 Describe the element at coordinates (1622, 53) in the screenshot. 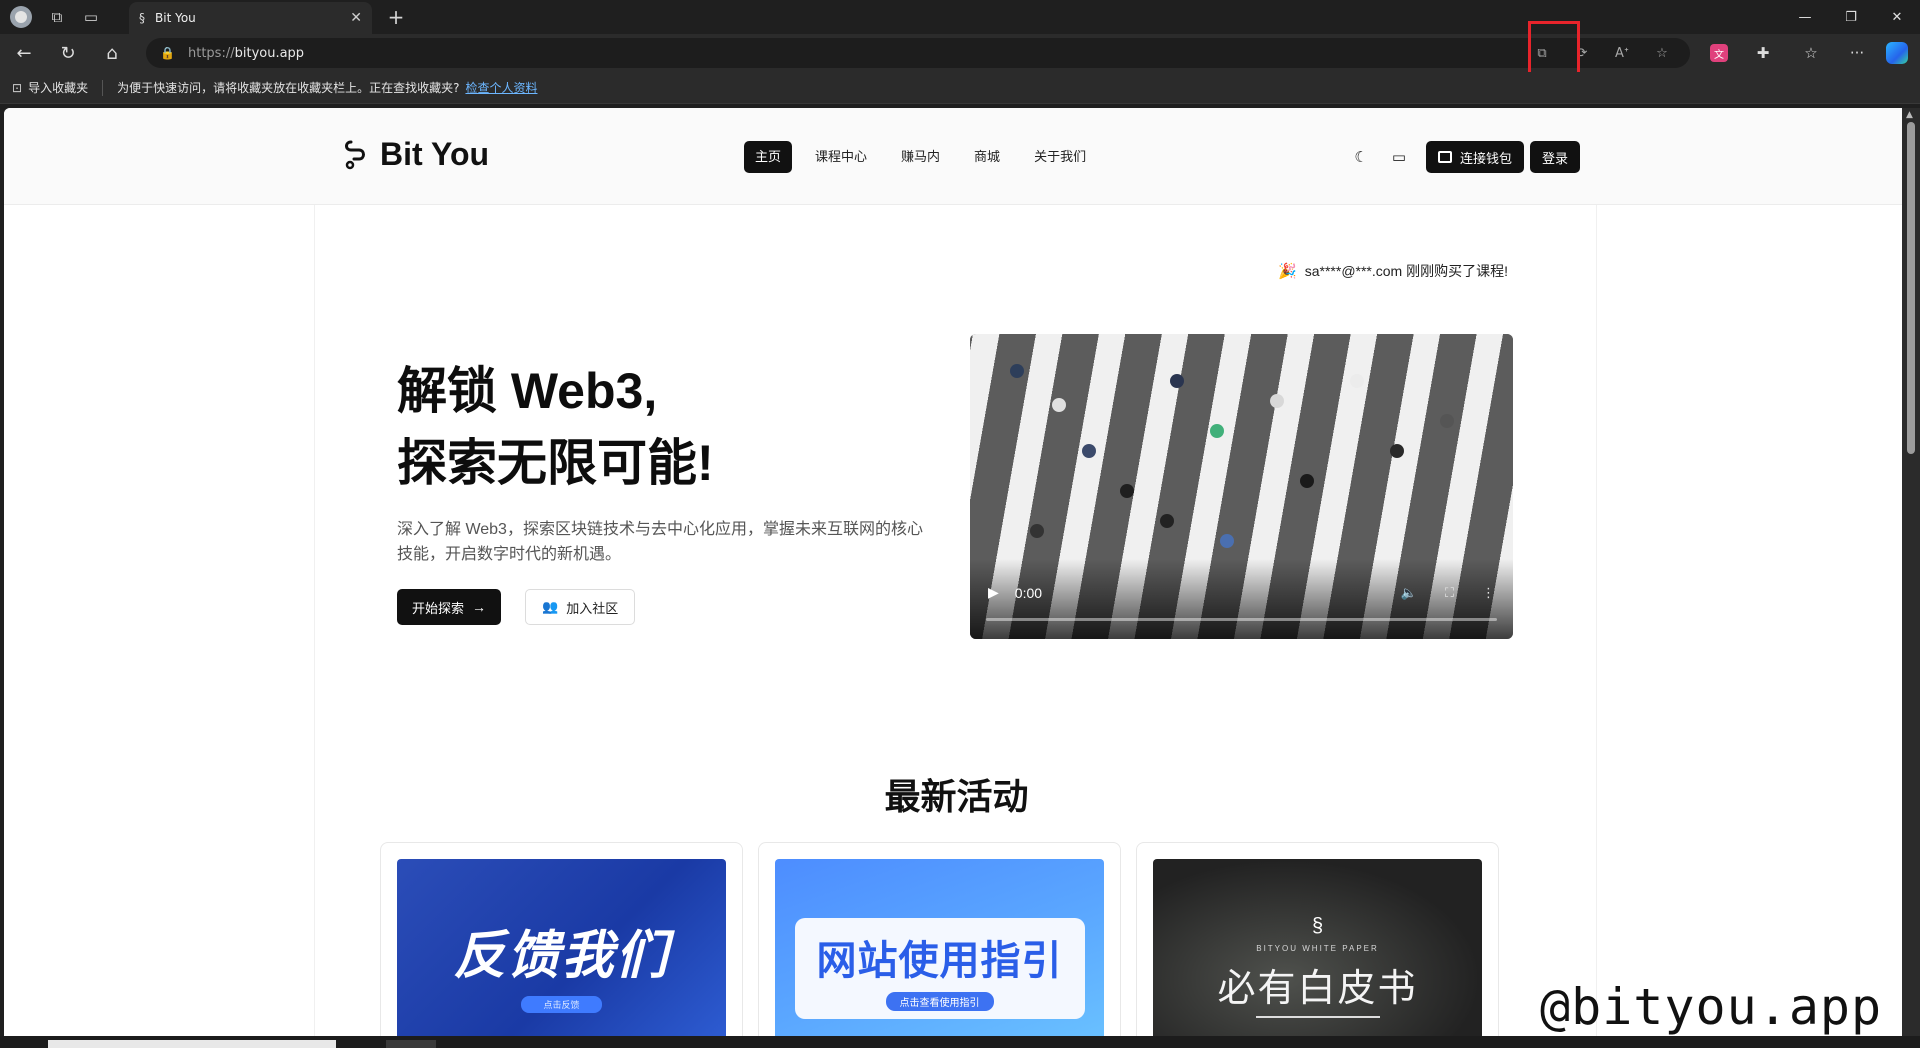

I see `read-aloud-icon: Aᐩ` at that location.